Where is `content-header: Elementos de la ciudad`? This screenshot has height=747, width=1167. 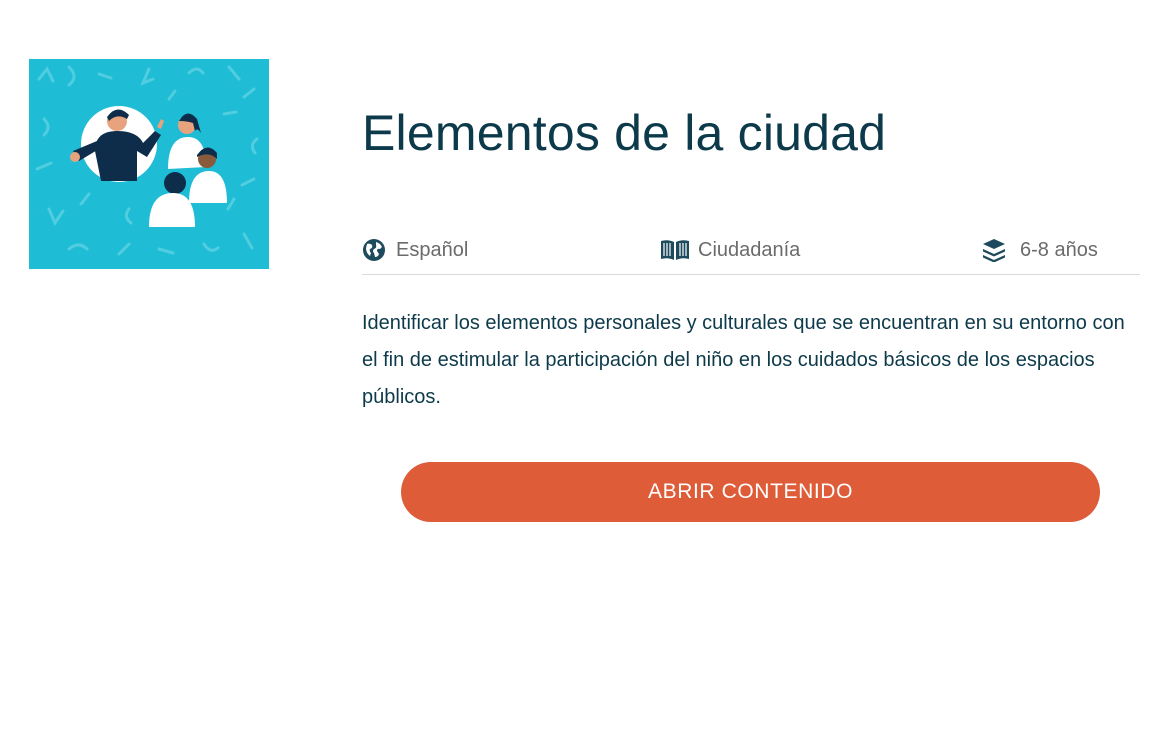 content-header: Elementos de la ciudad is located at coordinates (751, 133).